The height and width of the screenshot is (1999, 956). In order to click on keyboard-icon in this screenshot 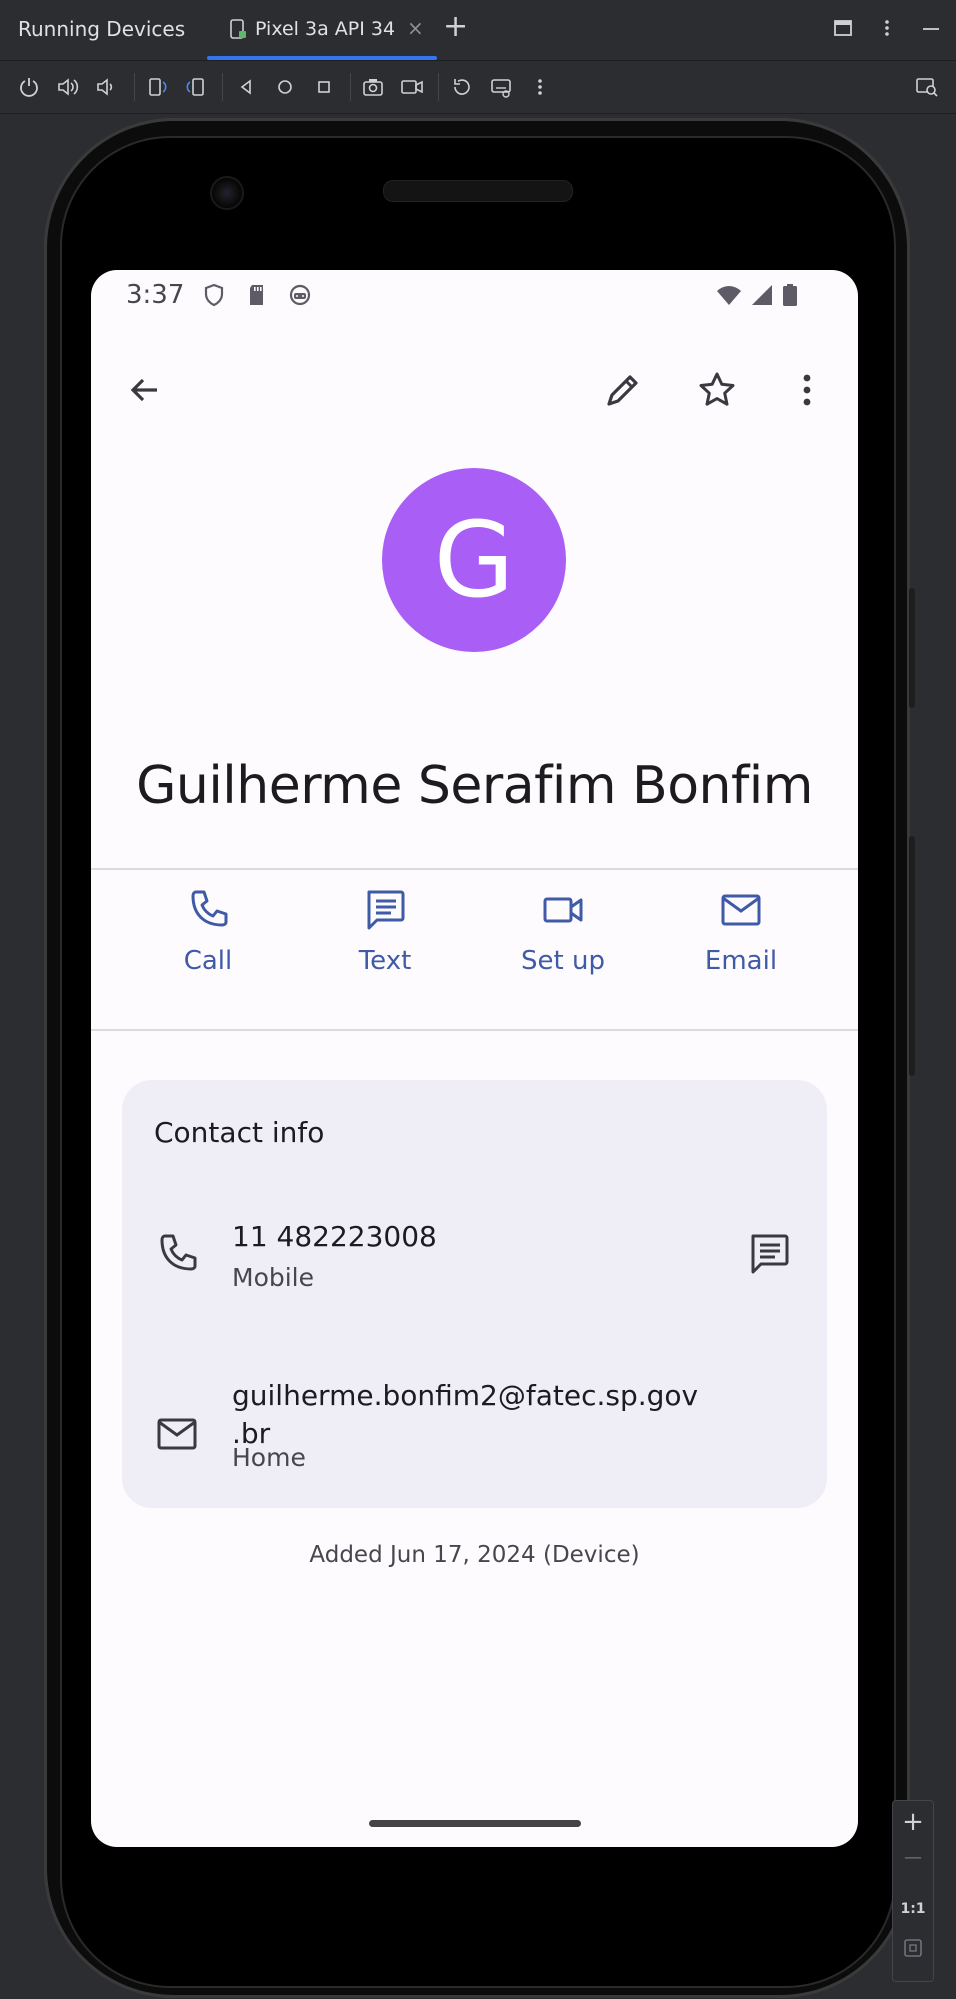, I will do `click(501, 87)`.